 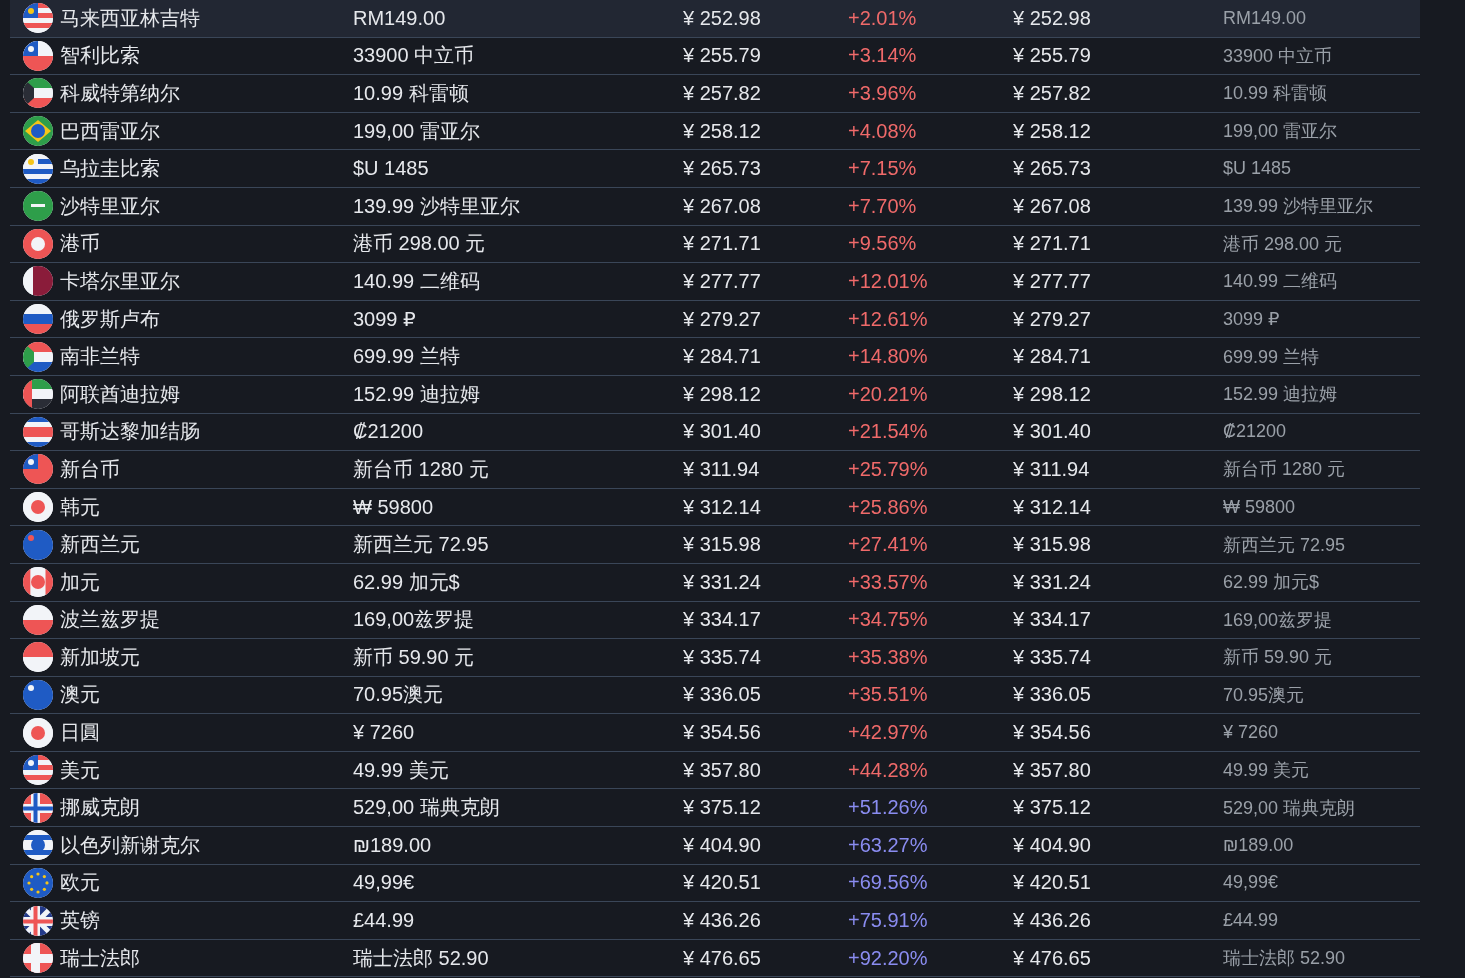 What do you see at coordinates (715, 282) in the screenshot?
I see `table-row: 卡塔尔里亚尔 140.99 二维码 ¥ 277.77 +12.01% ¥ 277.77 140.99 二维码` at bounding box center [715, 282].